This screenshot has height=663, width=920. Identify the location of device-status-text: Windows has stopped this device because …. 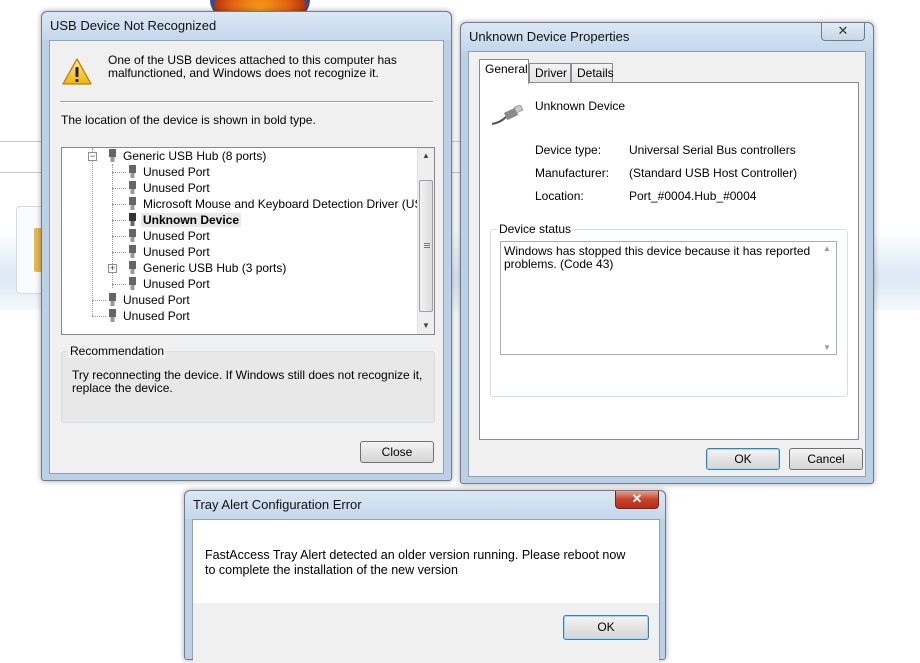
(657, 257).